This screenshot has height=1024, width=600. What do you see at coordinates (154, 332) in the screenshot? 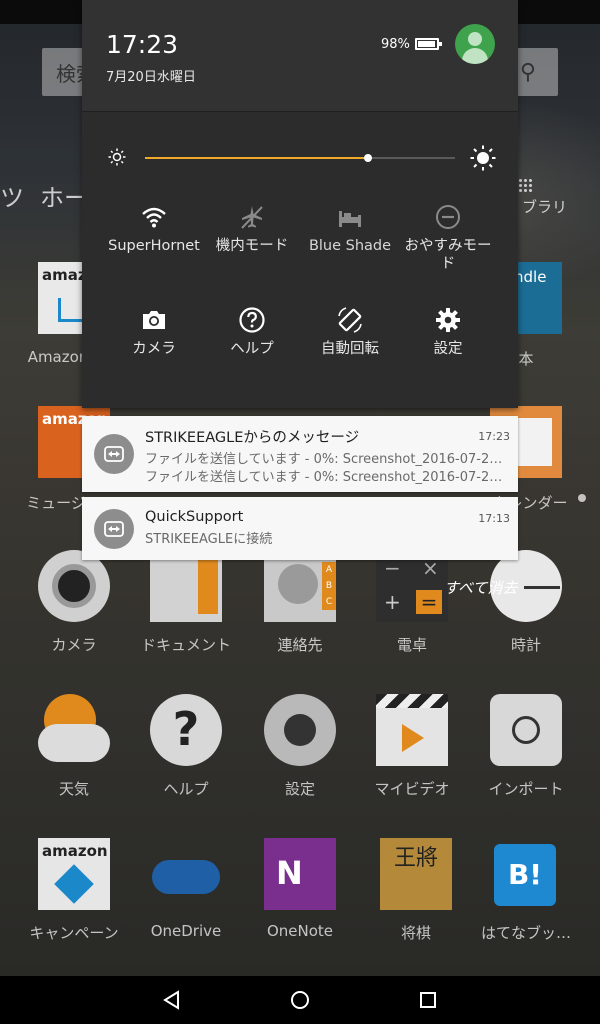
I see `tile-camera: カメラ` at bounding box center [154, 332].